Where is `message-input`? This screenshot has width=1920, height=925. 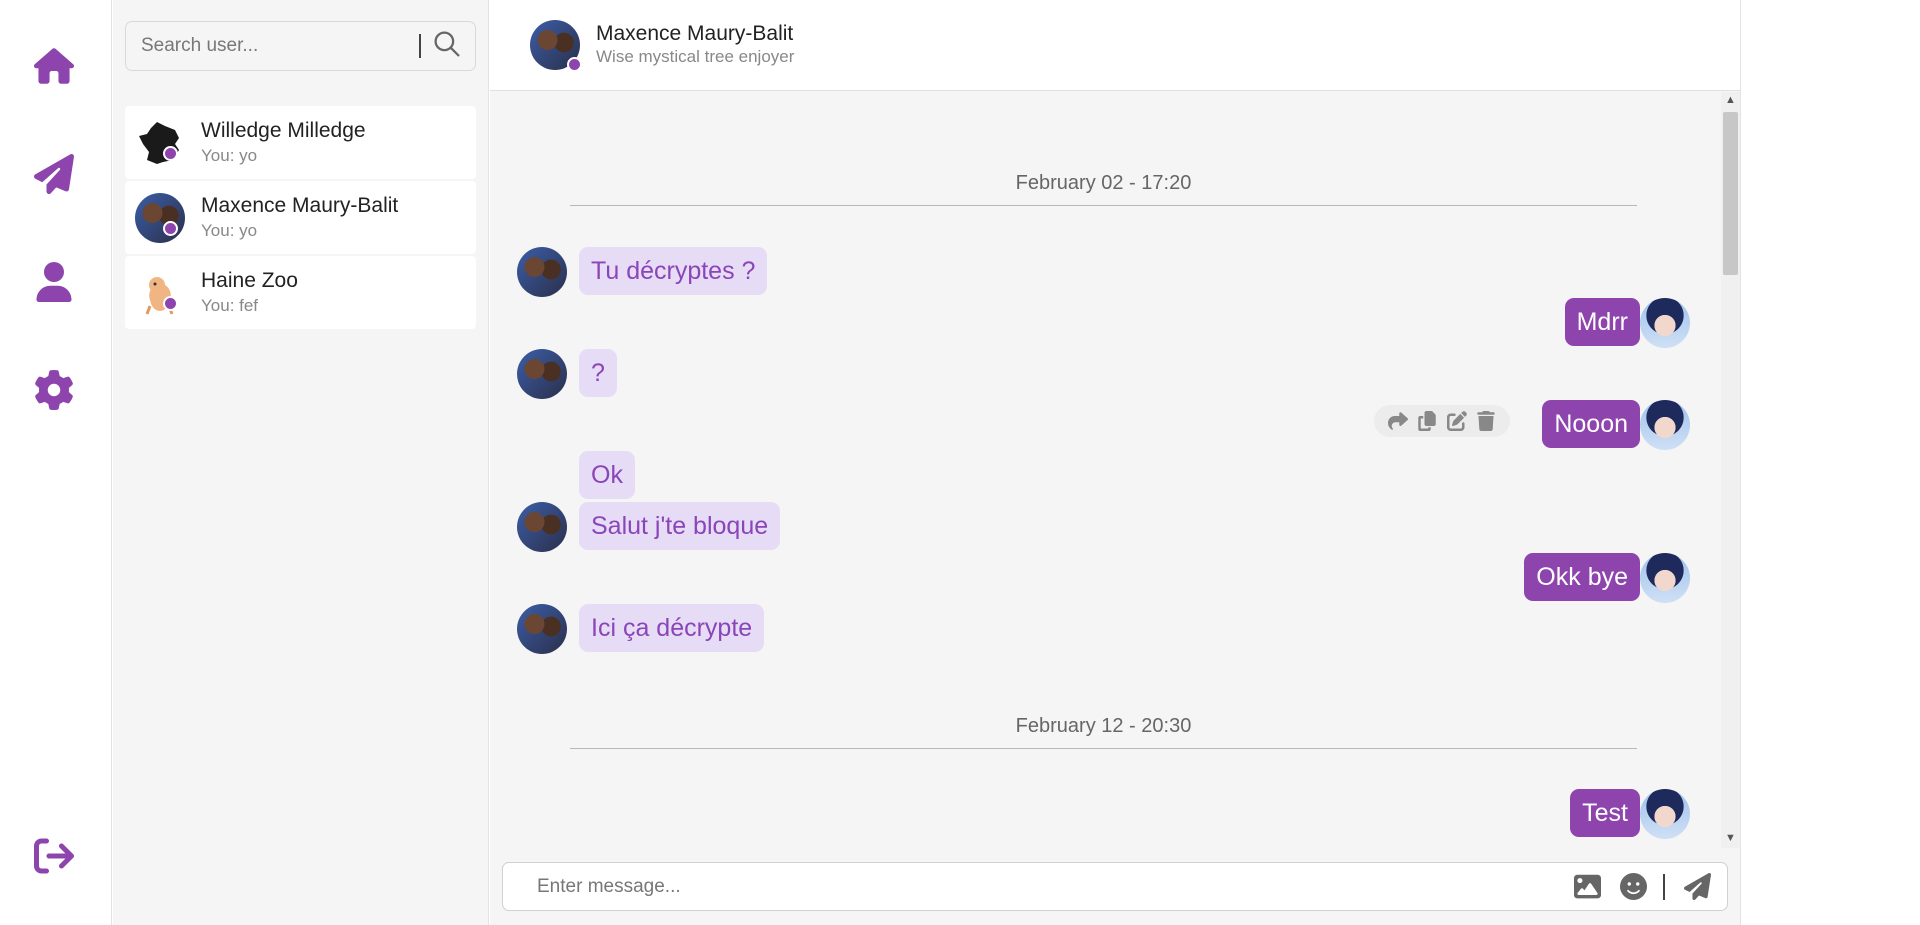 message-input is located at coordinates (1037, 886).